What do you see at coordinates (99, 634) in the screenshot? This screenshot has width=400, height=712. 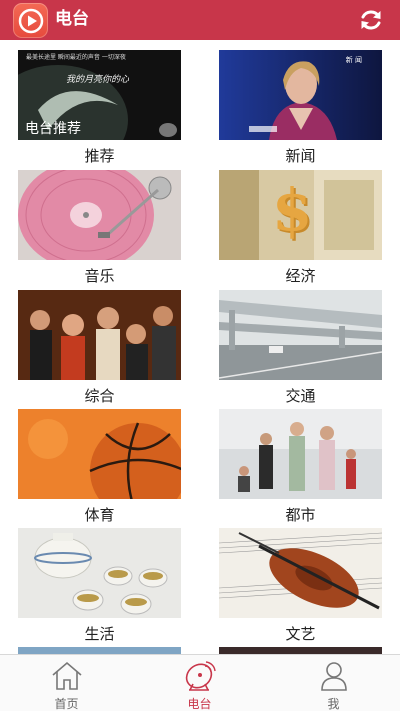 I see `tile-label: 生活` at bounding box center [99, 634].